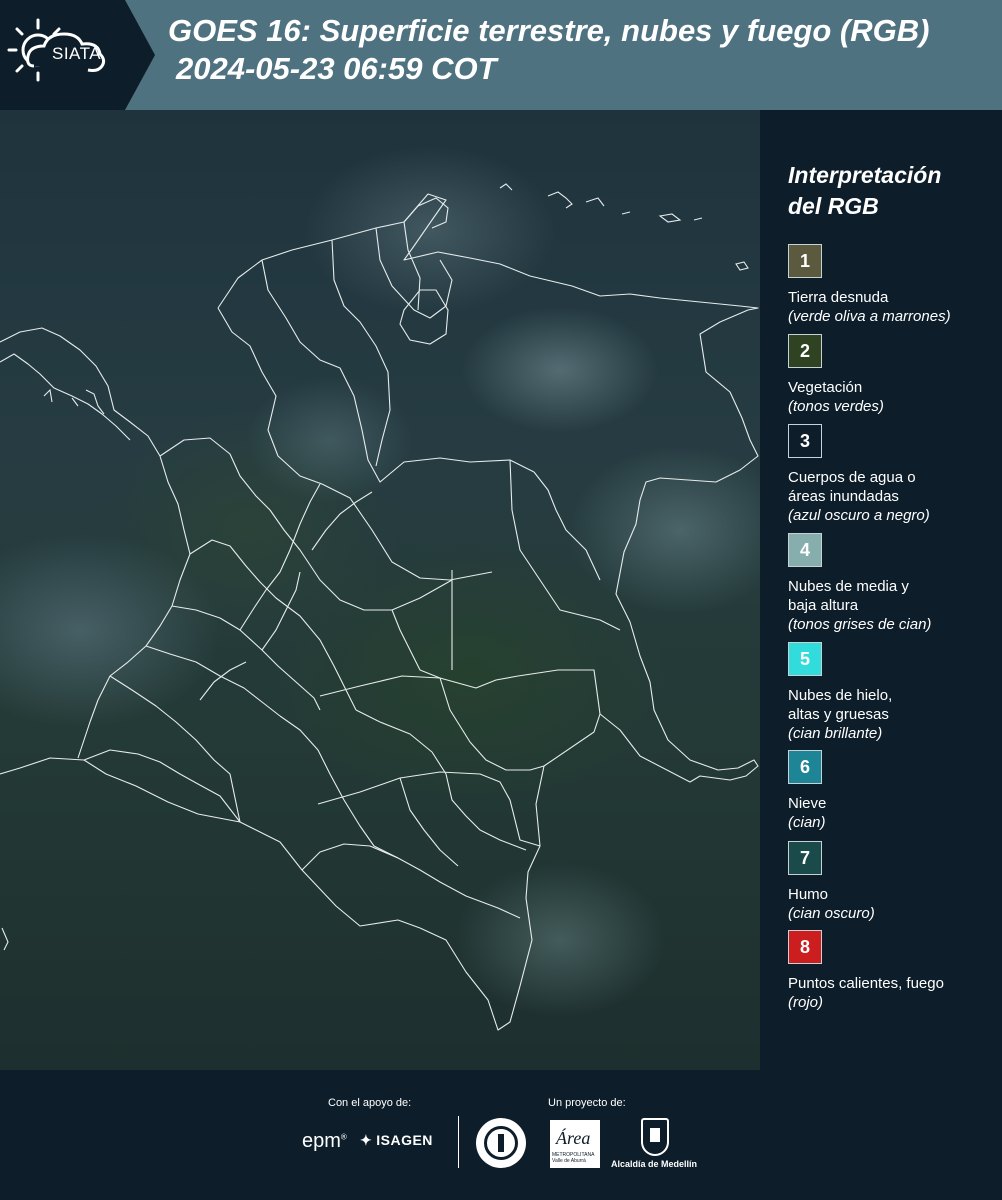 The height and width of the screenshot is (1200, 1002). I want to click on area-logo-word: Área, so click(573, 1138).